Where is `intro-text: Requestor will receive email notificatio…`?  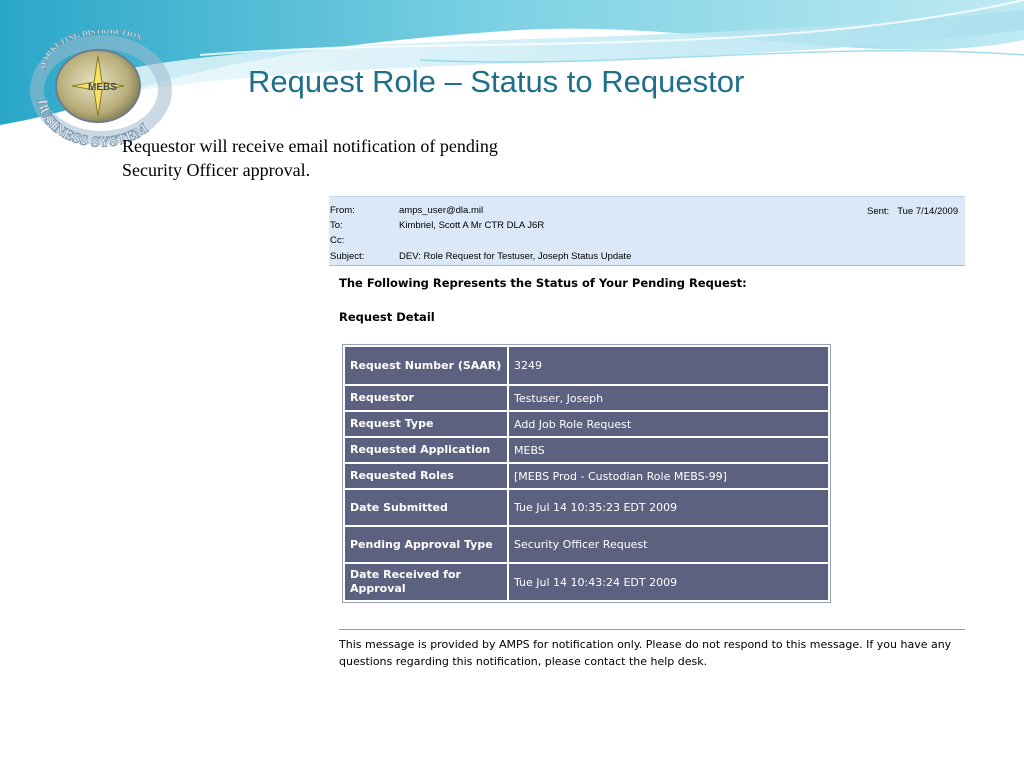
intro-text: Requestor will receive email notificatio… is located at coordinates (310, 158).